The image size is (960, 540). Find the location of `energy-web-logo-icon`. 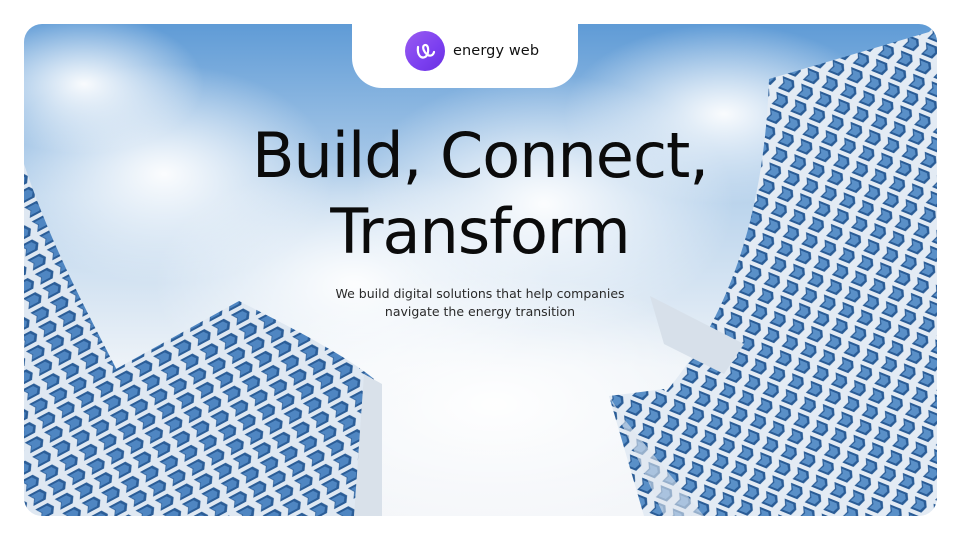

energy-web-logo-icon is located at coordinates (425, 51).